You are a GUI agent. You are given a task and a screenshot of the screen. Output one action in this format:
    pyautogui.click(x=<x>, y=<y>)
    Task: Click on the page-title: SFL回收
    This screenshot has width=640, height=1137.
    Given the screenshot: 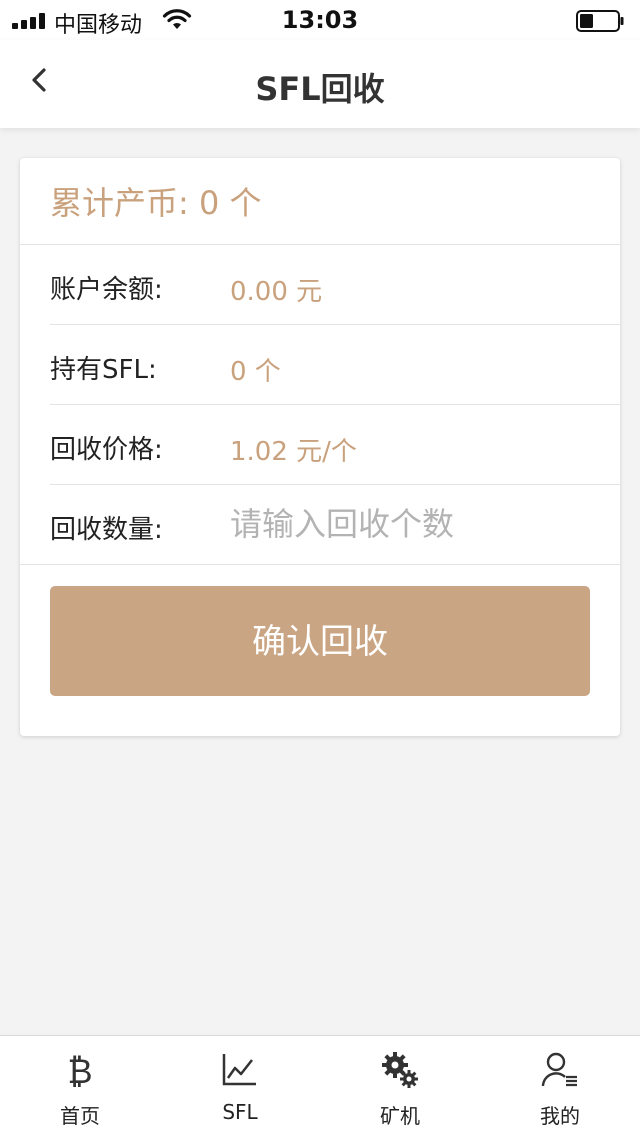 What is the action you would take?
    pyautogui.click(x=320, y=89)
    